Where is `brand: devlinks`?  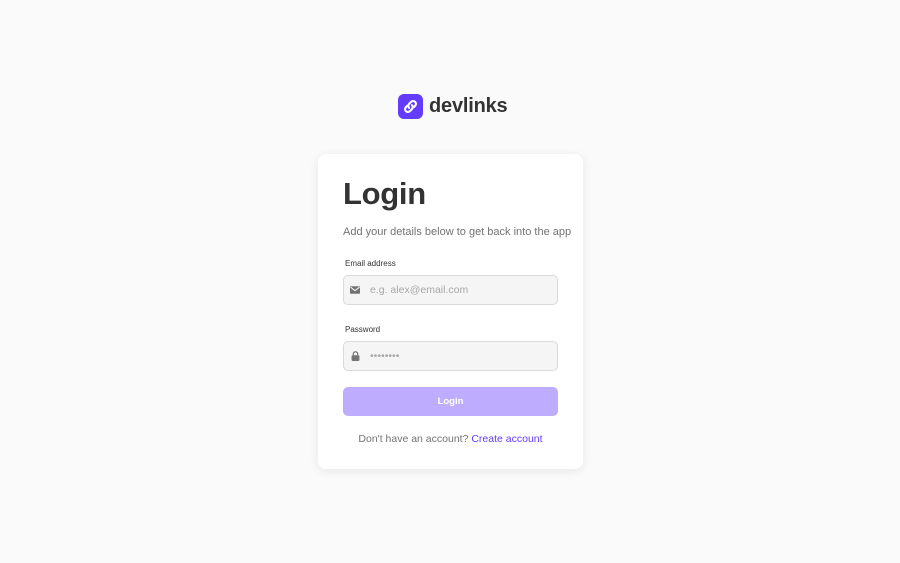
brand: devlinks is located at coordinates (453, 106).